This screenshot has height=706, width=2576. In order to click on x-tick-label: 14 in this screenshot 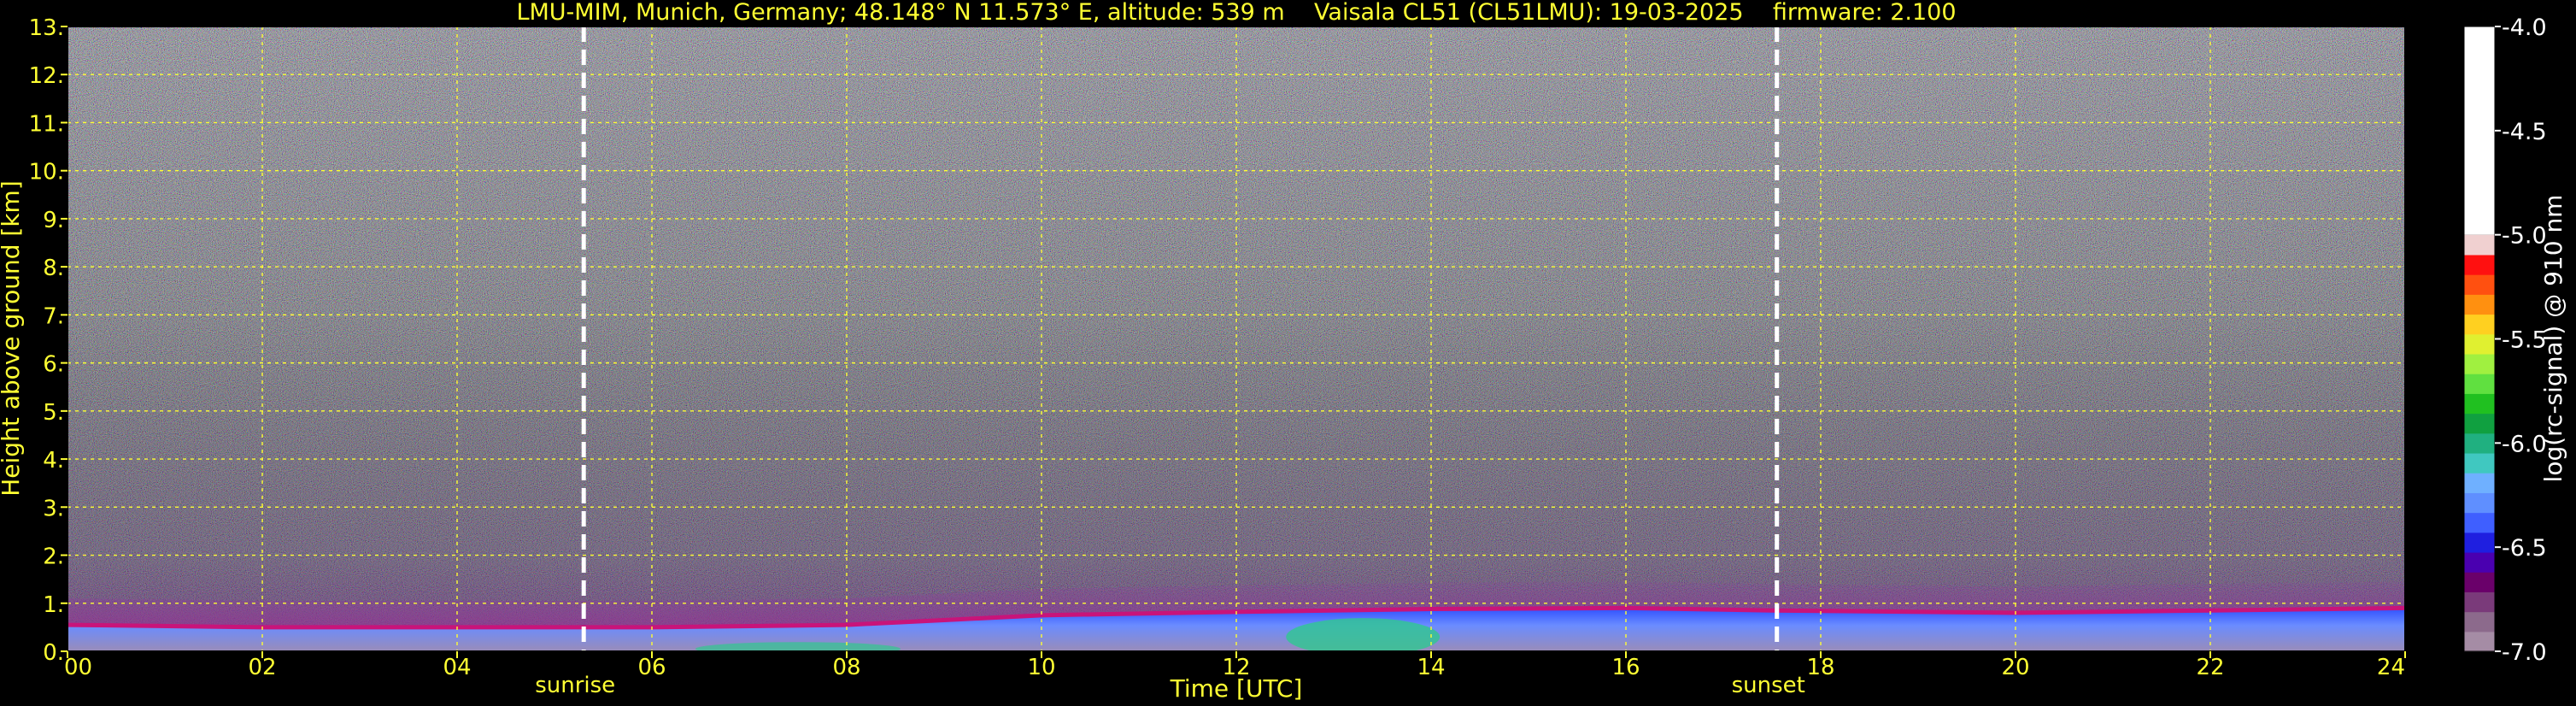, I will do `click(1431, 667)`.